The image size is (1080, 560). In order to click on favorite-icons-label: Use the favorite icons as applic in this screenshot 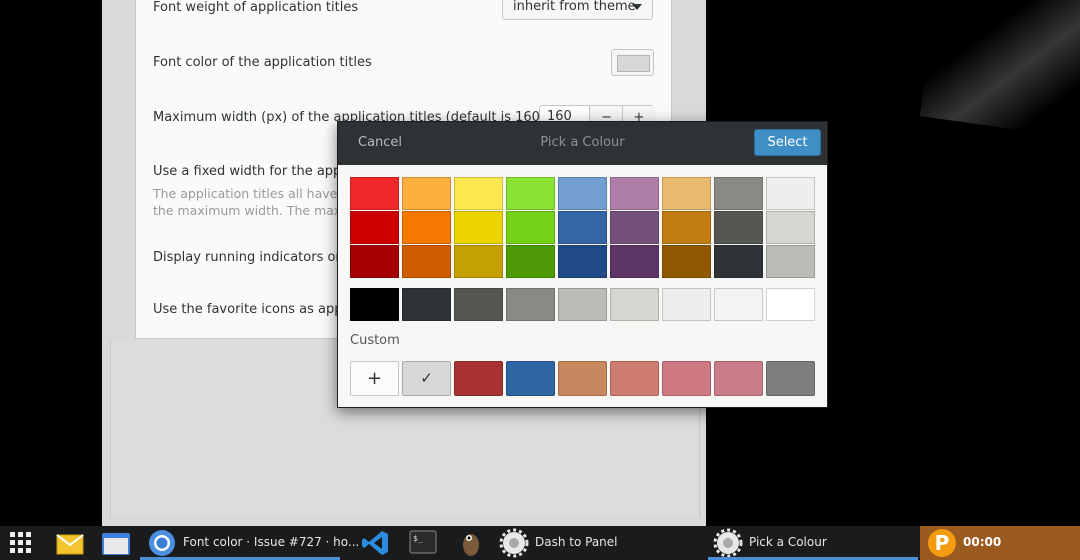, I will do `click(255, 309)`.